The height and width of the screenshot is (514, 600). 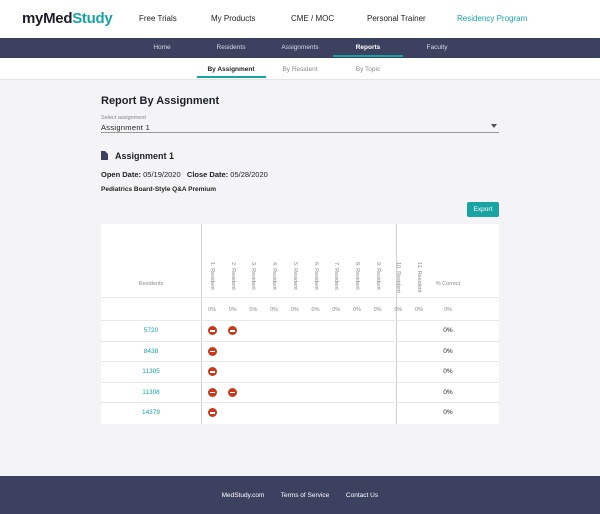 I want to click on select-assignment-dropdown: Assignment 1, so click(x=300, y=127).